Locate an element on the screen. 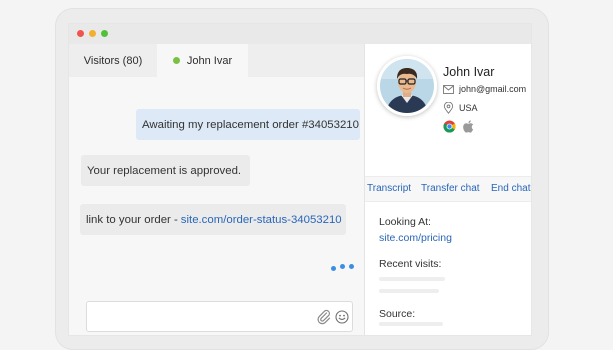 This screenshot has width=613, height=350. visitor-email: john@gmail.com is located at coordinates (493, 89).